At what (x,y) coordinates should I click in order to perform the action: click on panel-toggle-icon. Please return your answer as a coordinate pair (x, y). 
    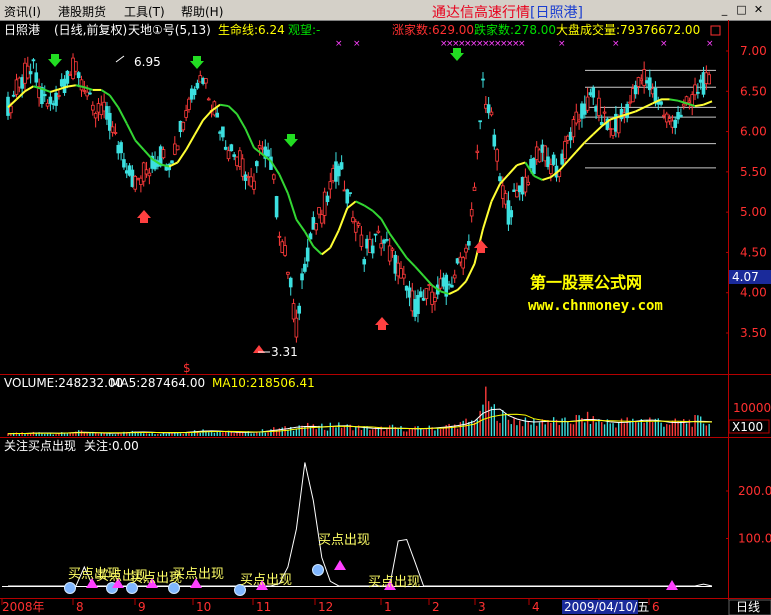
    Looking at the image, I should click on (715, 30).